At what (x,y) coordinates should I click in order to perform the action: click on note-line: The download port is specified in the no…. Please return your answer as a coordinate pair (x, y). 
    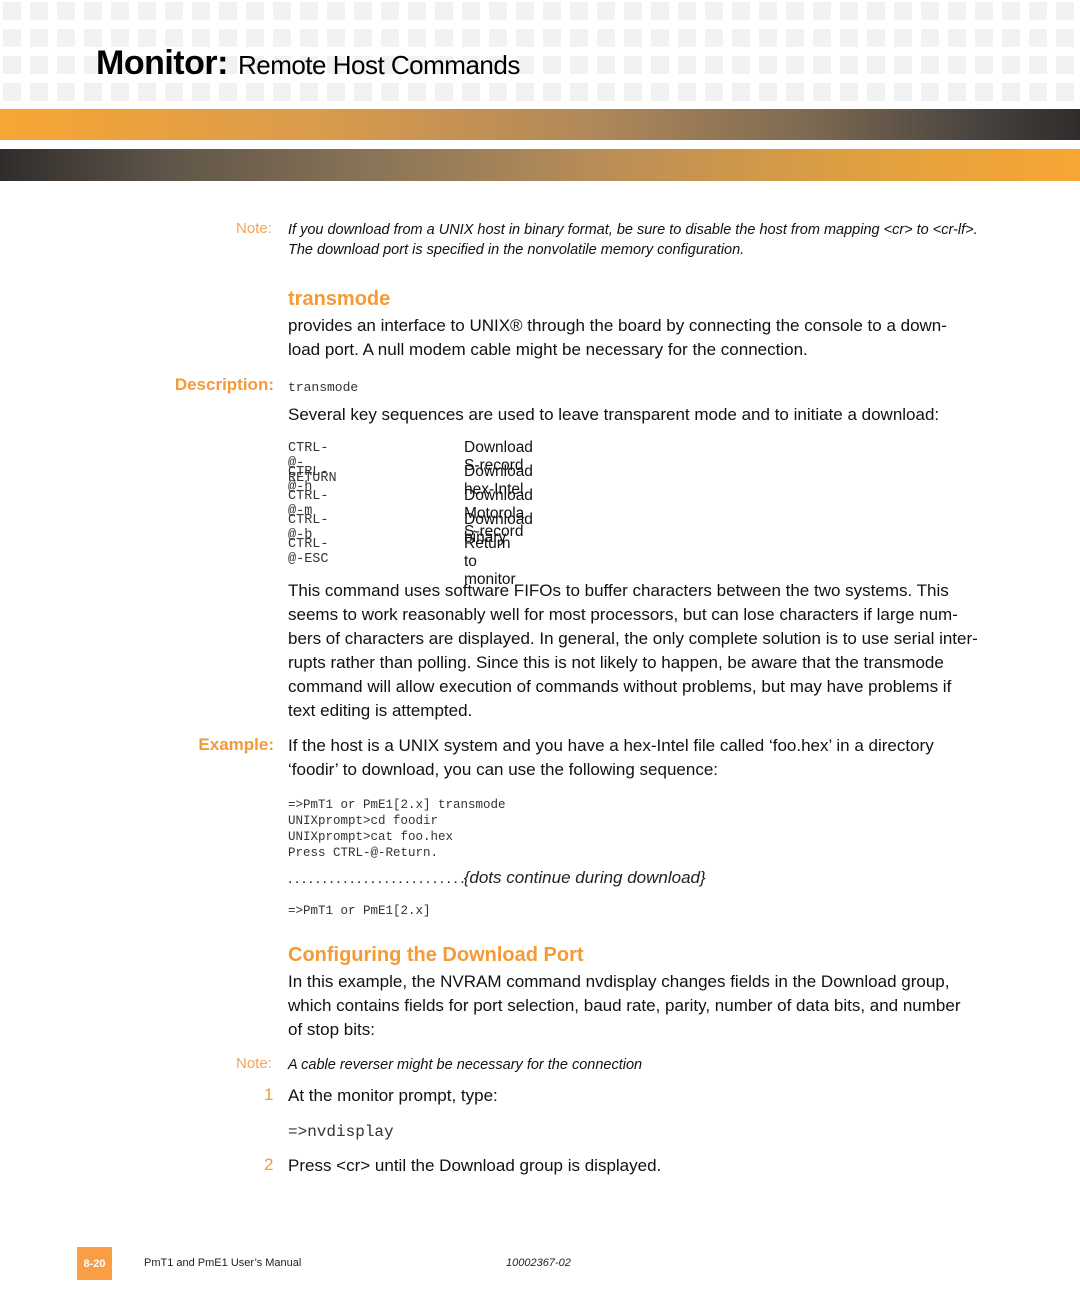
    Looking at the image, I should click on (516, 250).